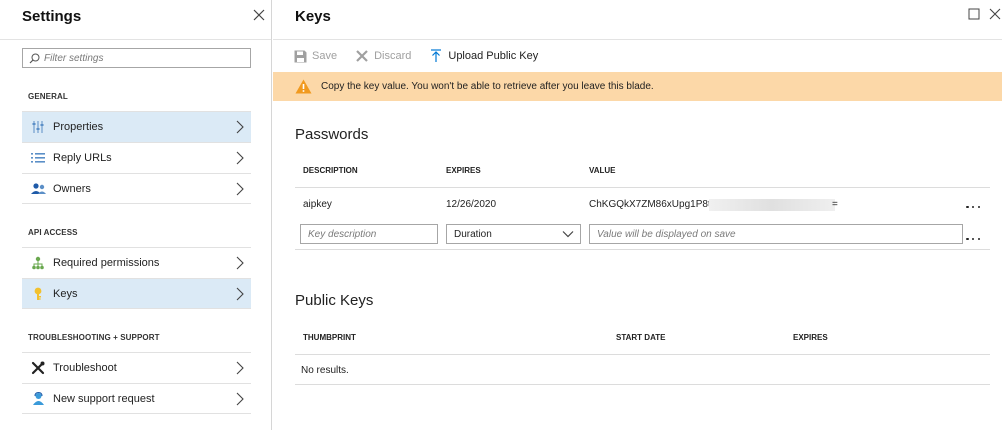 This screenshot has width=1002, height=430. What do you see at coordinates (313, 16) in the screenshot?
I see `page-title: Keys` at bounding box center [313, 16].